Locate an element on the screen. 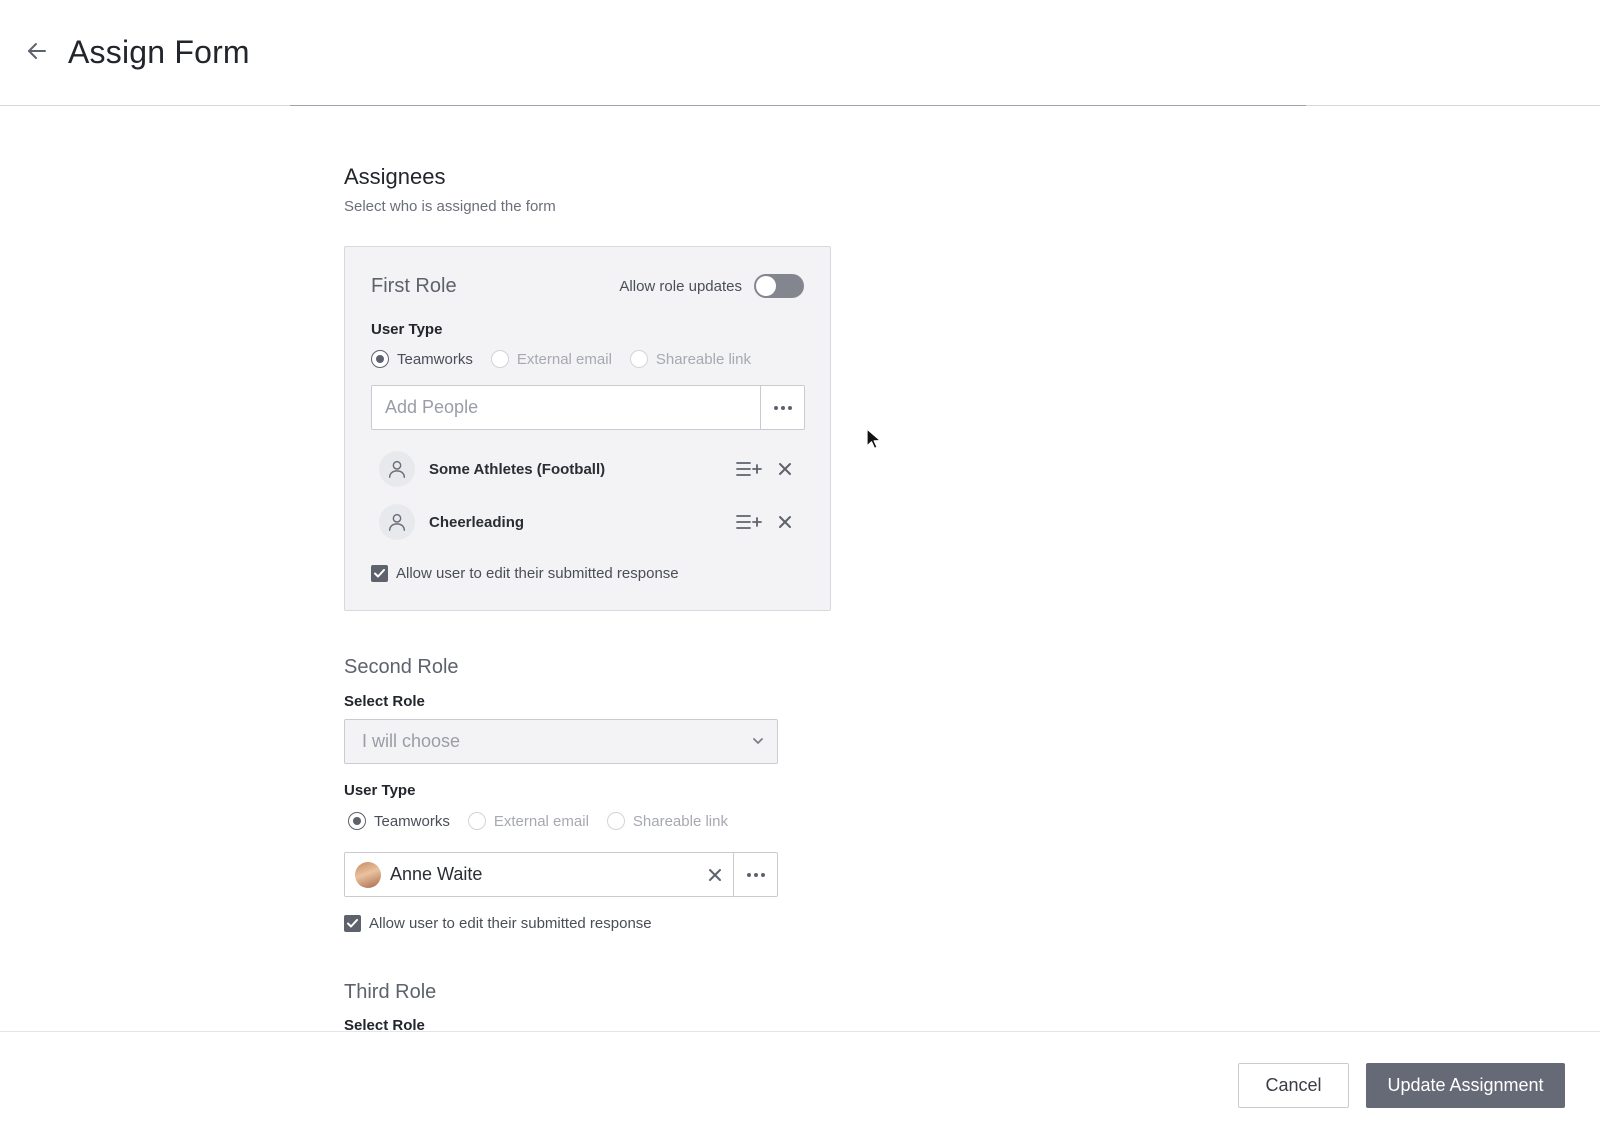 The height and width of the screenshot is (1139, 1600). toggle-knob is located at coordinates (766, 286).